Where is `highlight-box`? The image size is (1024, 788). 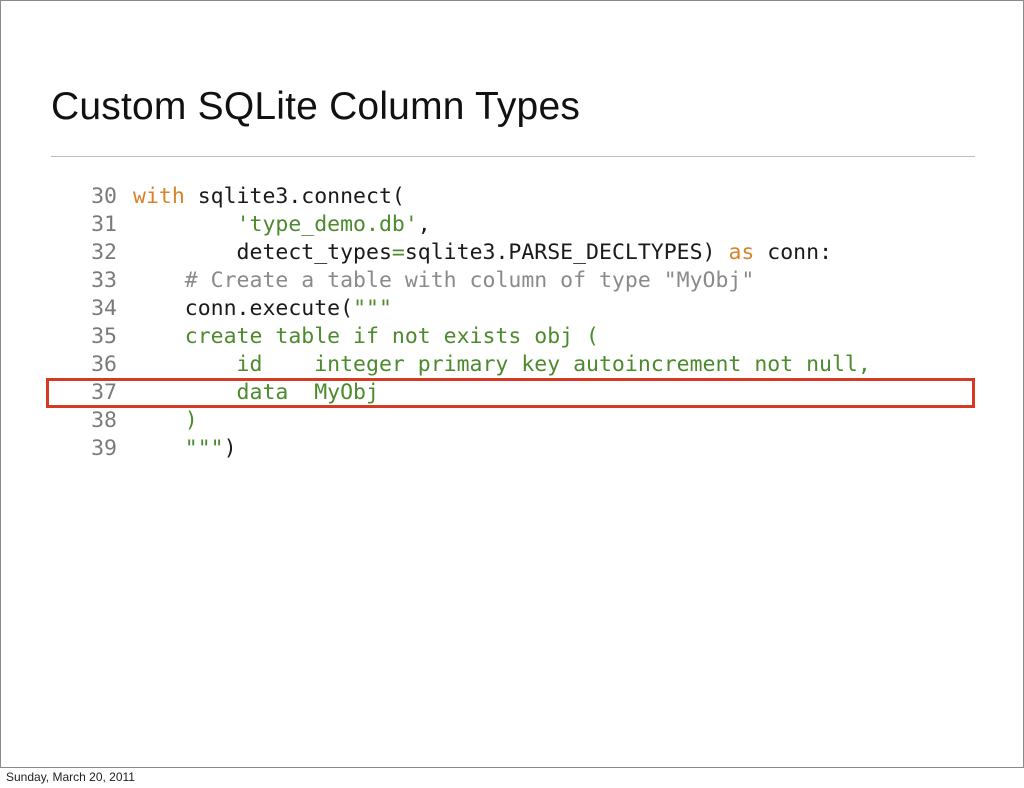
highlight-box is located at coordinates (510, 393).